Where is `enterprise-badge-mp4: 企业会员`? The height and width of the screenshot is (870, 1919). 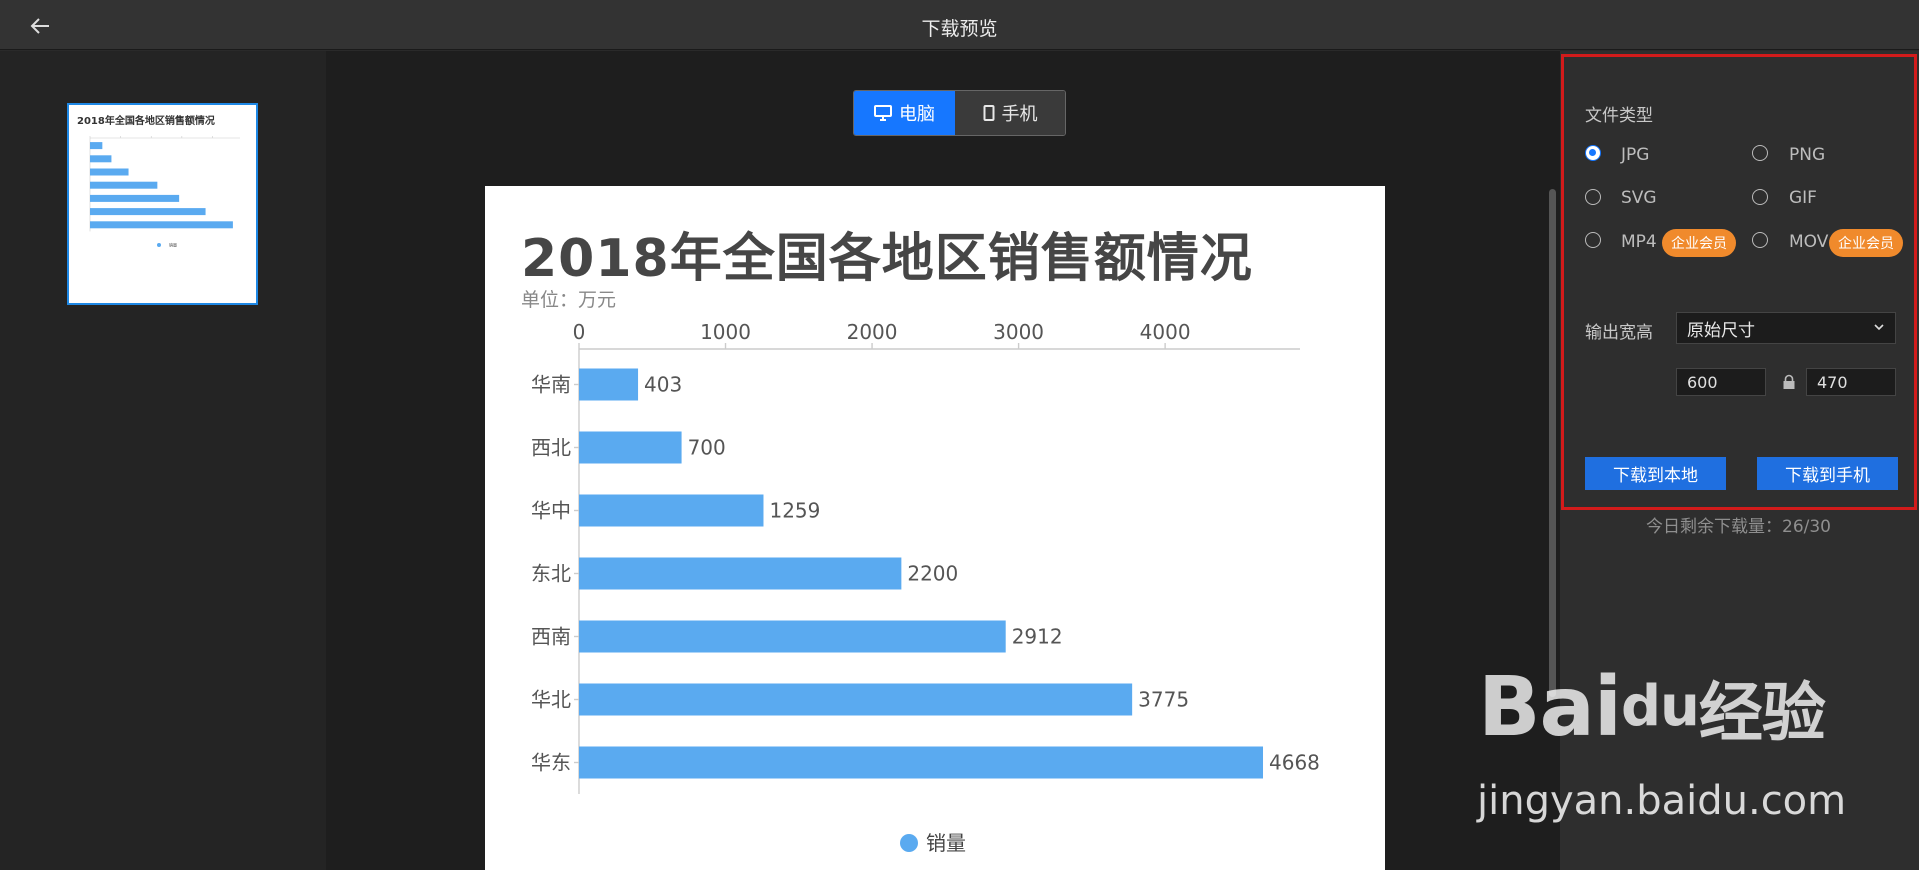
enterprise-badge-mp4: 企业会员 is located at coordinates (1699, 243).